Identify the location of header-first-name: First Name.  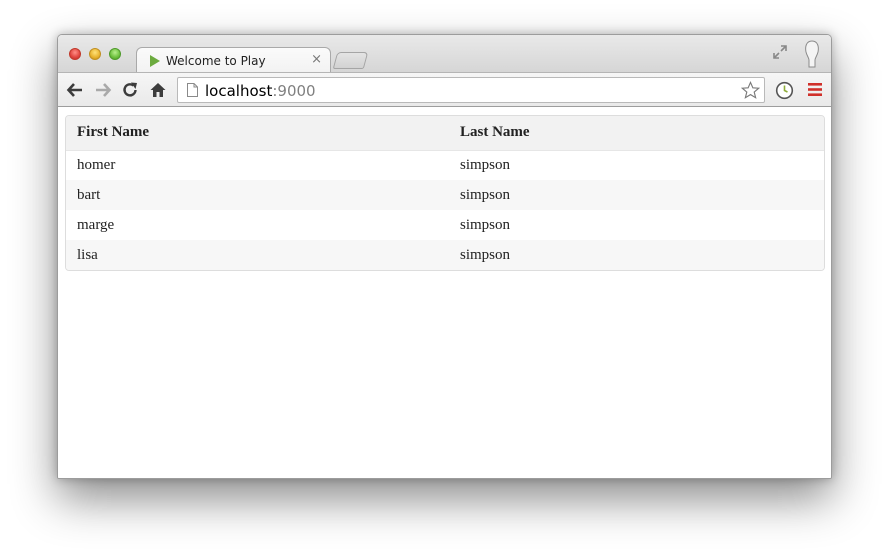
(257, 133).